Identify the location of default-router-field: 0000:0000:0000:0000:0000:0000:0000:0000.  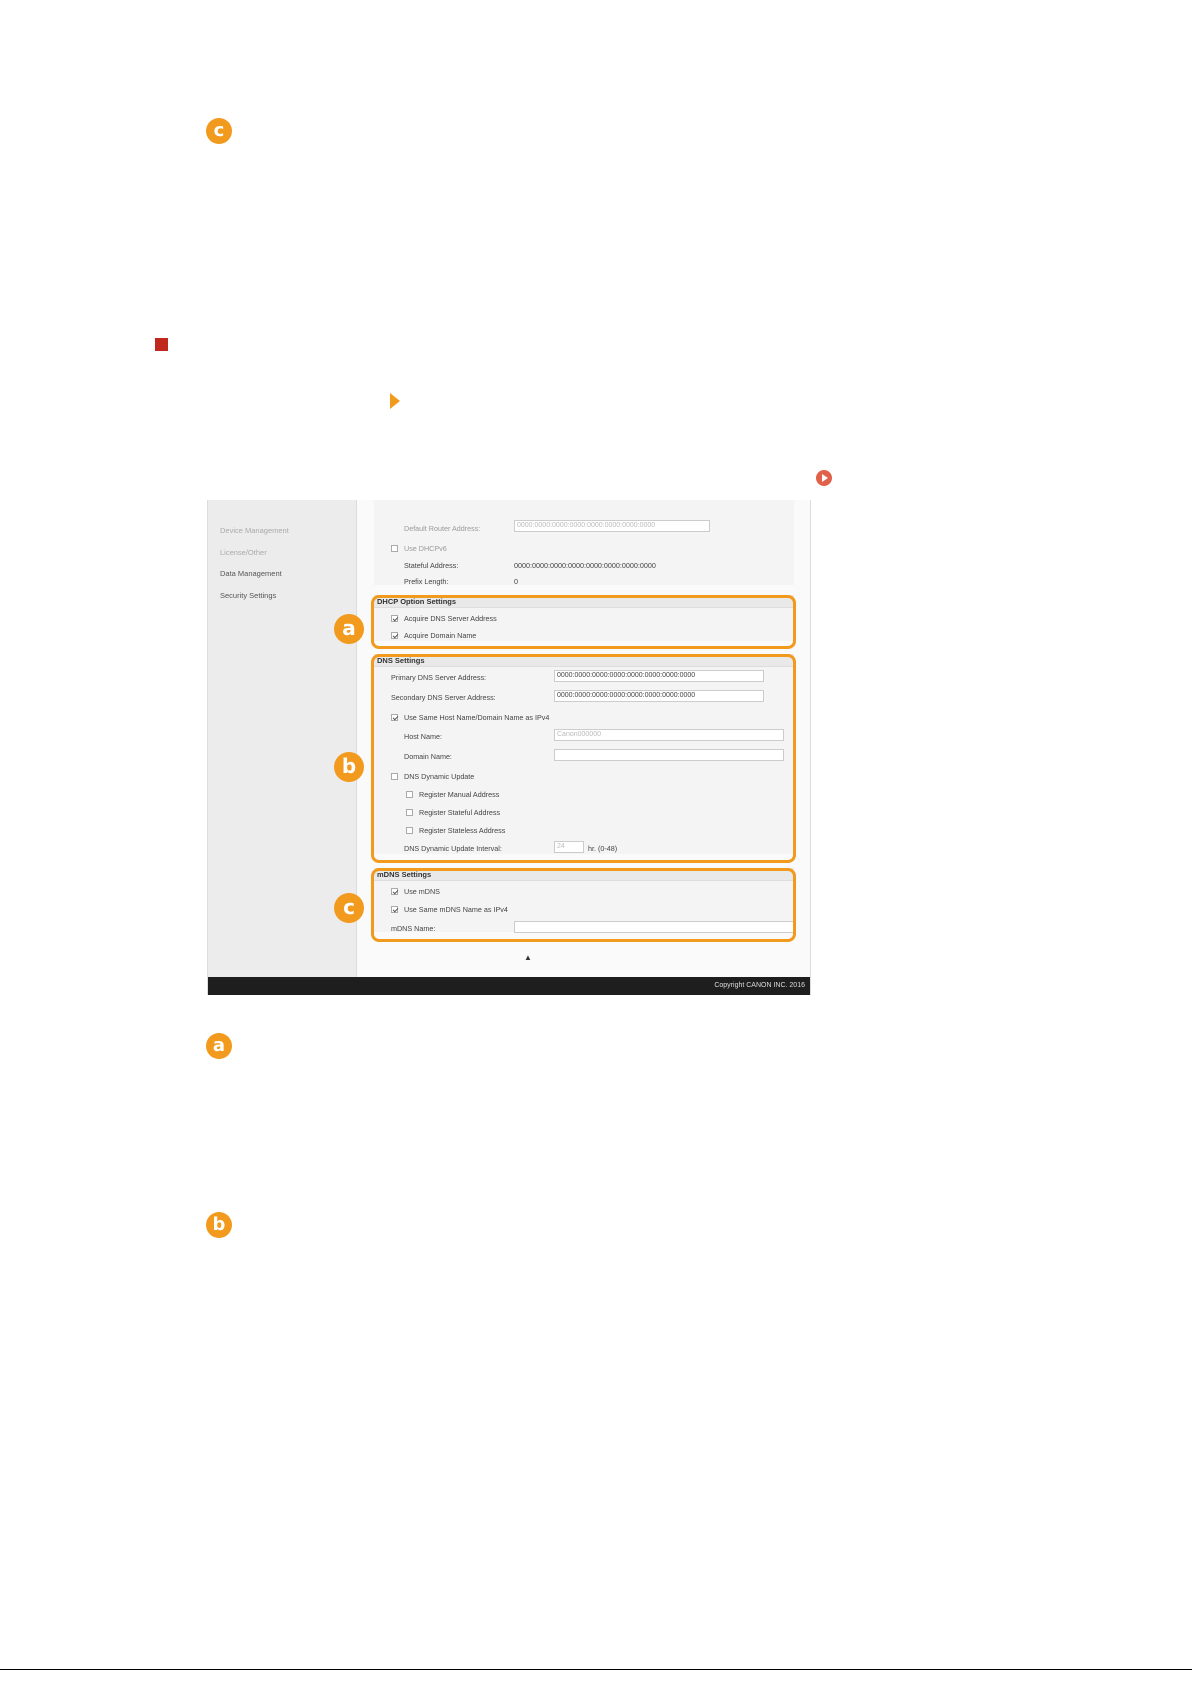
(612, 526).